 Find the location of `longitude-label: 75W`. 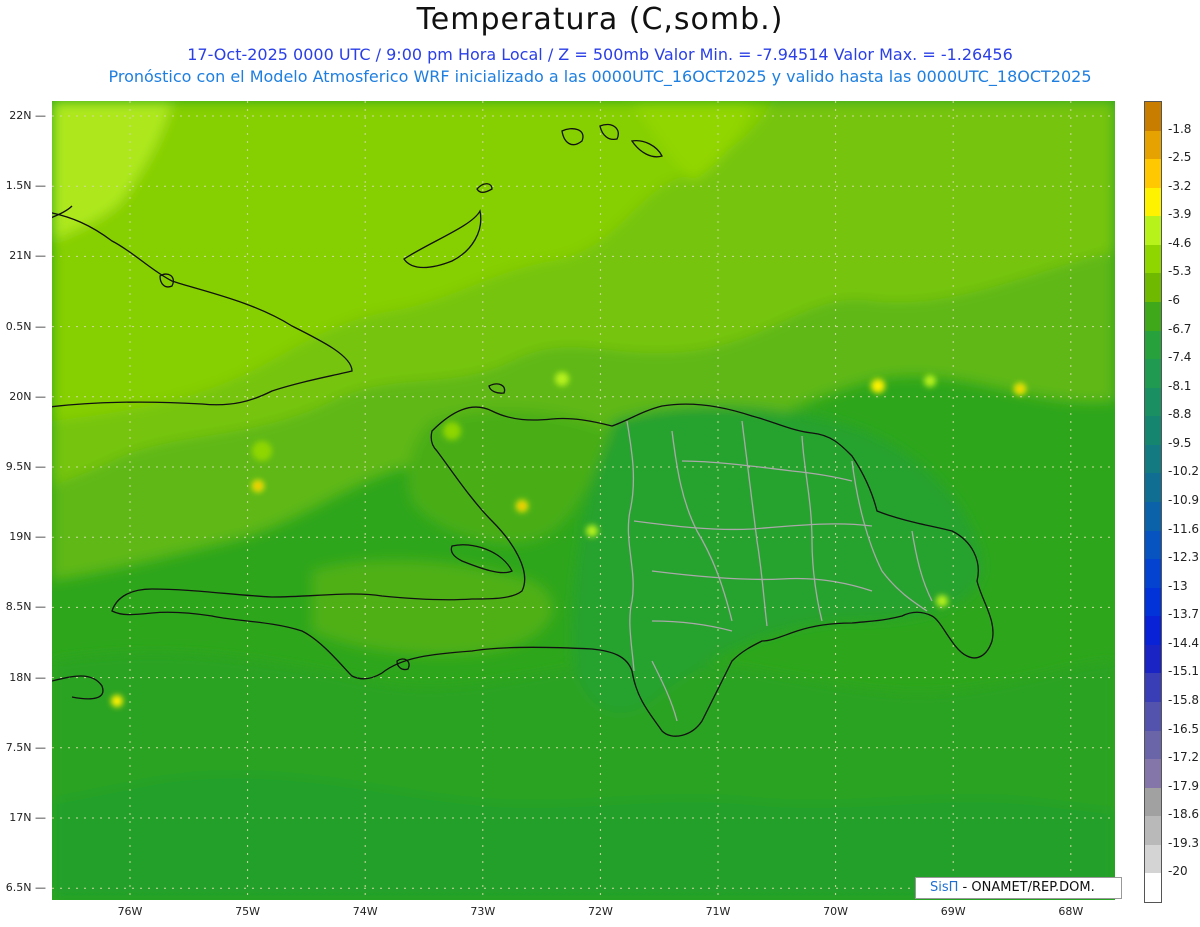

longitude-label: 75W is located at coordinates (248, 911).